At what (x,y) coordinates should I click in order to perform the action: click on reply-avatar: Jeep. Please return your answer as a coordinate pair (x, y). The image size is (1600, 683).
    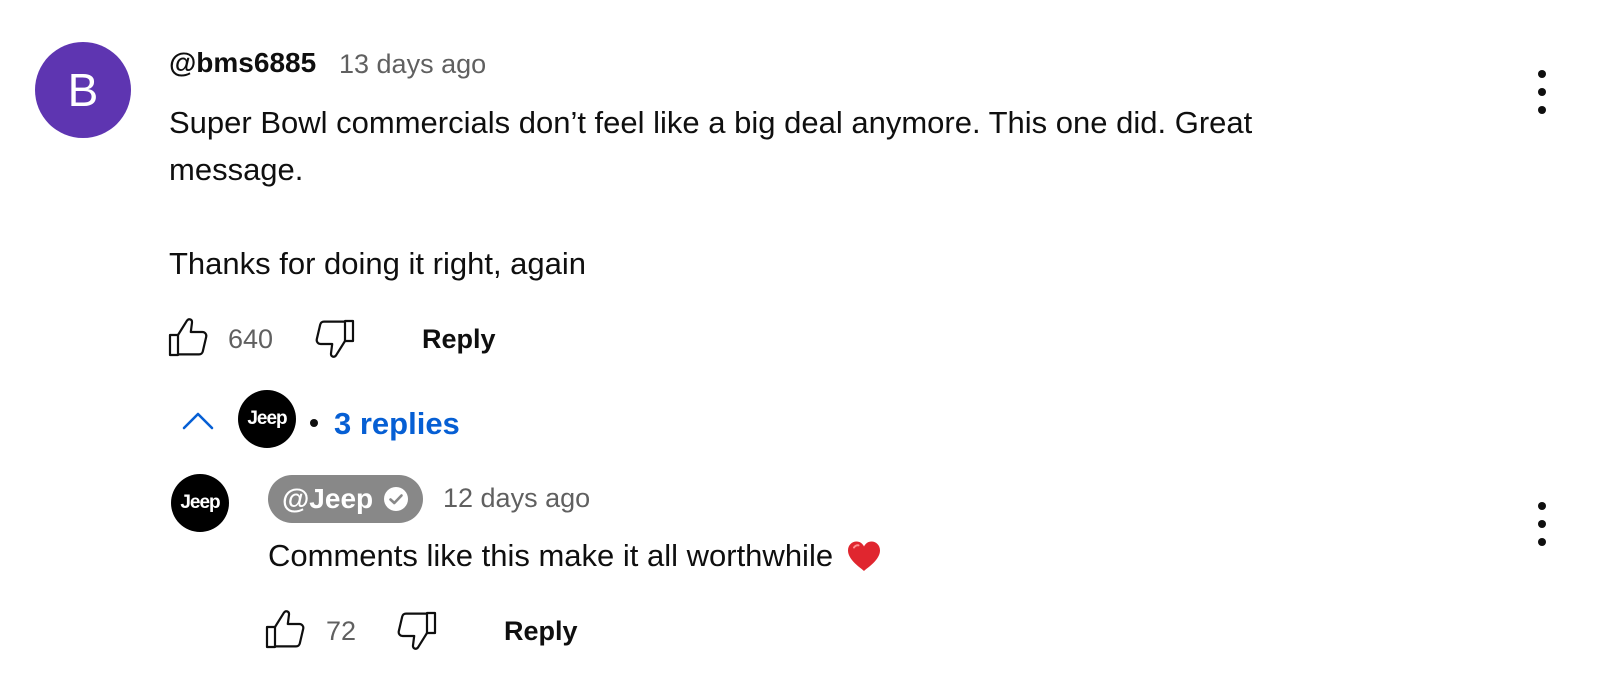
    Looking at the image, I should click on (200, 503).